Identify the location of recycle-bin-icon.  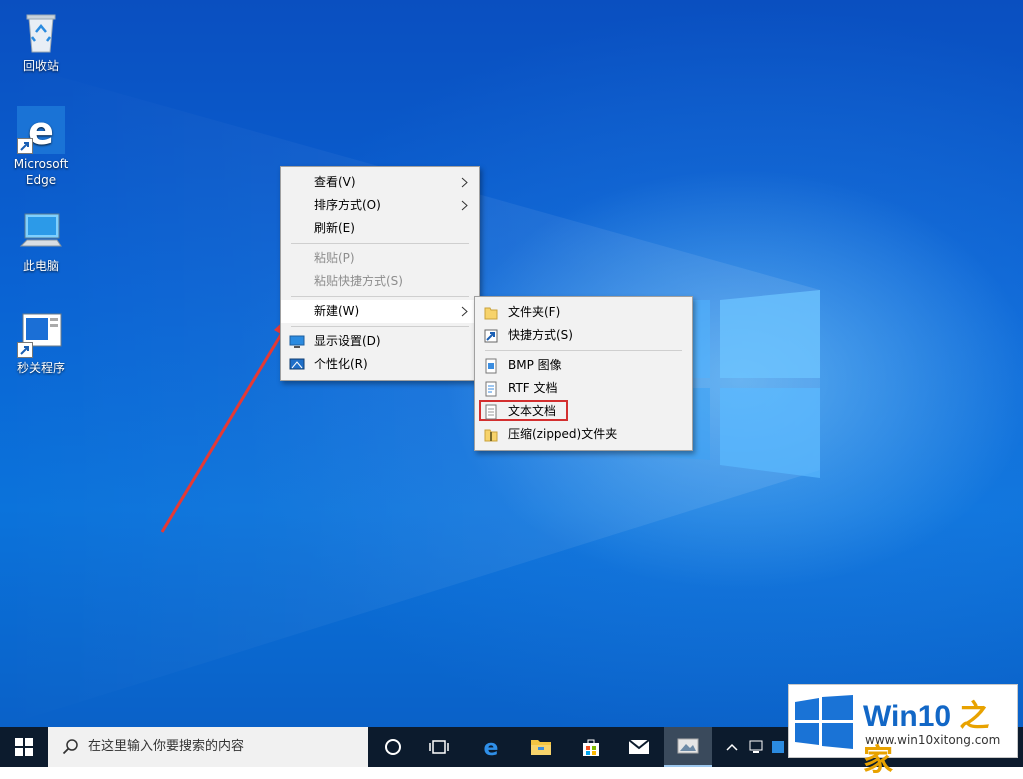
(41, 32).